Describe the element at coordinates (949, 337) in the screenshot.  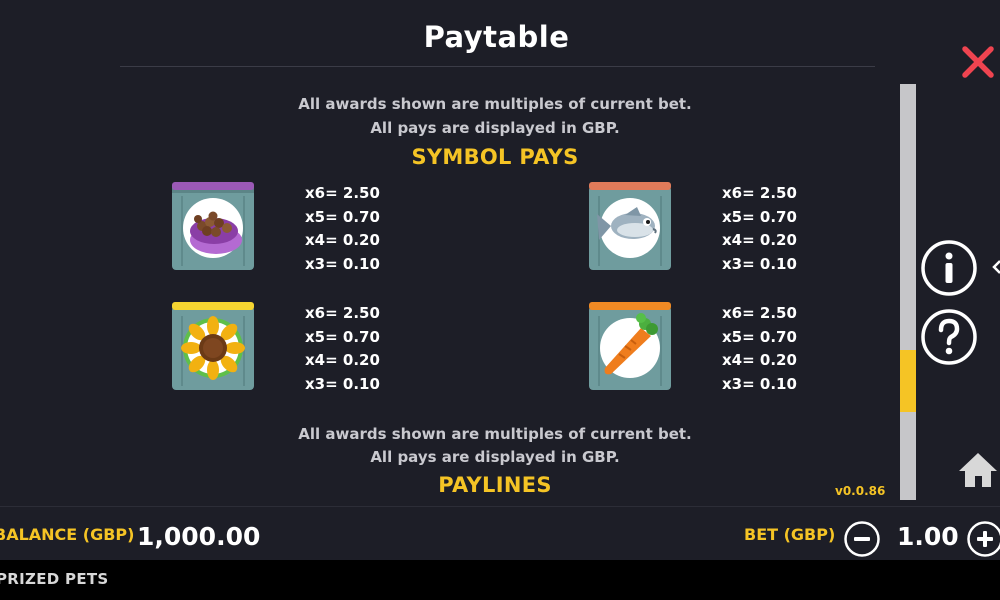
I see `question-mark-icon` at that location.